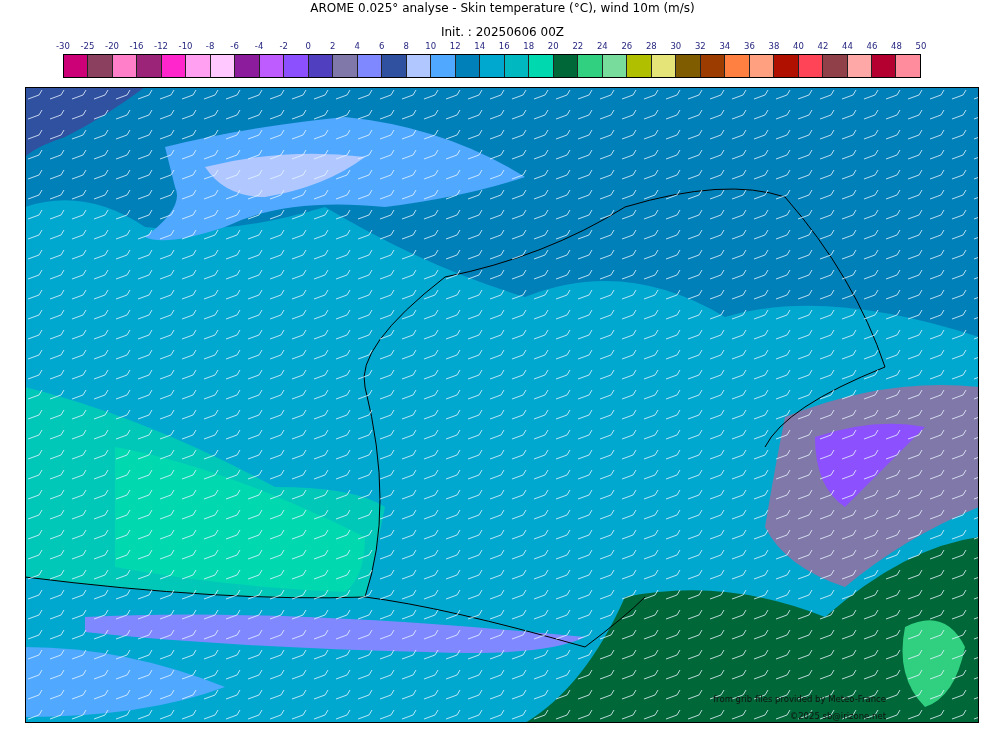 The height and width of the screenshot is (738, 1005). Describe the element at coordinates (529, 46) in the screenshot. I see `colorbar-tick-label: 18` at that location.